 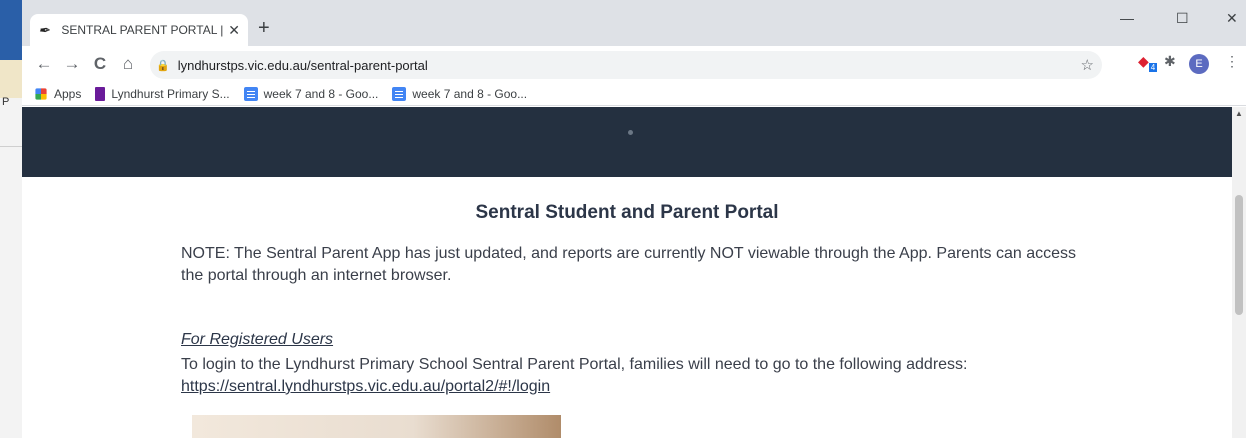 I want to click on side-letter: P, so click(x=6, y=102).